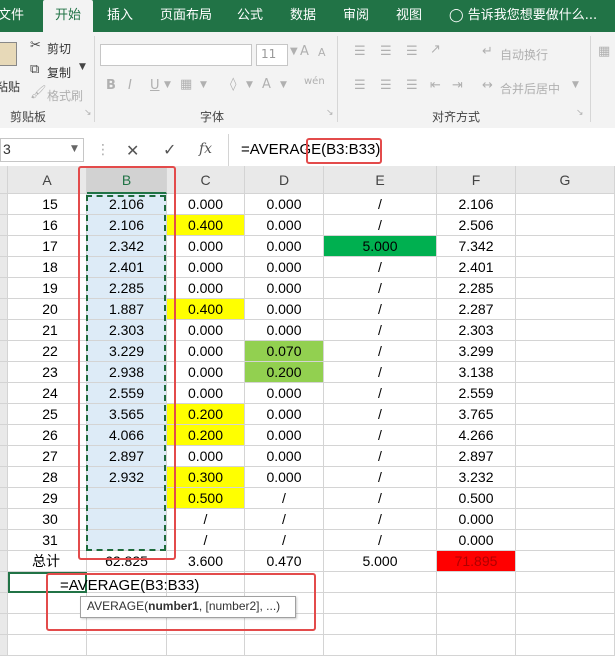 This screenshot has height=656, width=615. What do you see at coordinates (250, 16) in the screenshot?
I see `tab-formulas: 公式` at bounding box center [250, 16].